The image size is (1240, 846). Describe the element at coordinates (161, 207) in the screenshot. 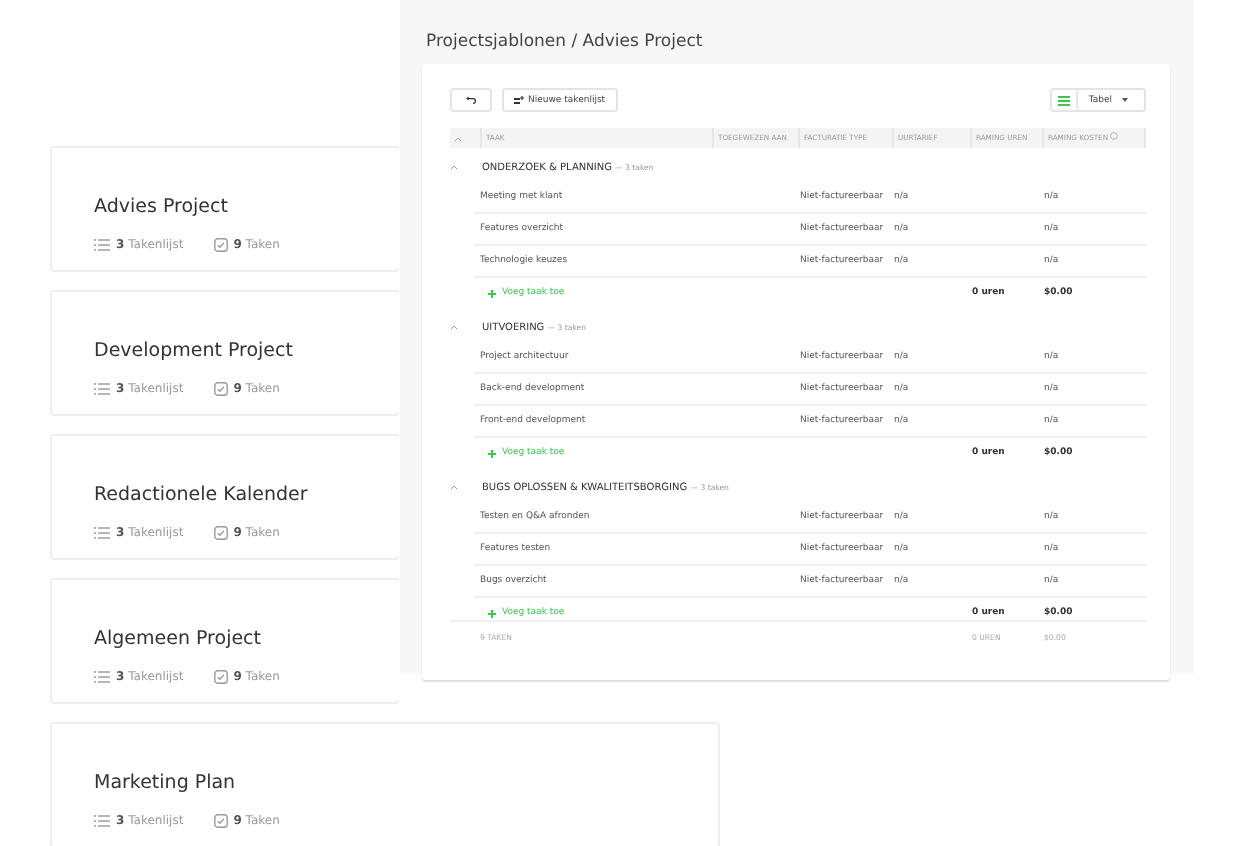

I see `project-title: Advies Project` at that location.